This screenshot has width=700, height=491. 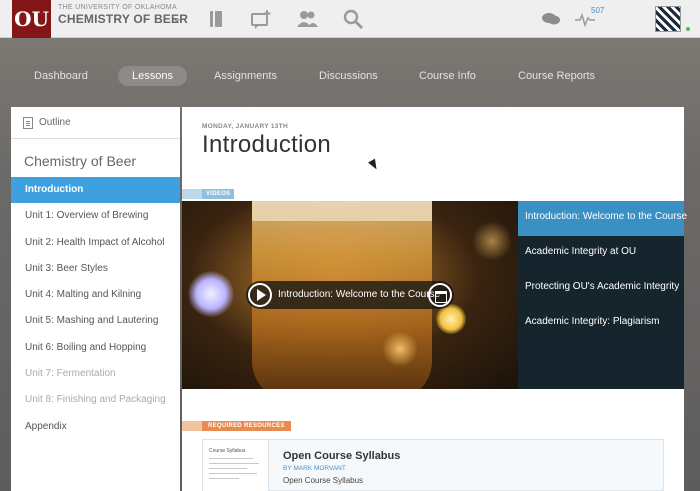 I want to click on nav-lessons: Lessons, so click(x=152, y=76).